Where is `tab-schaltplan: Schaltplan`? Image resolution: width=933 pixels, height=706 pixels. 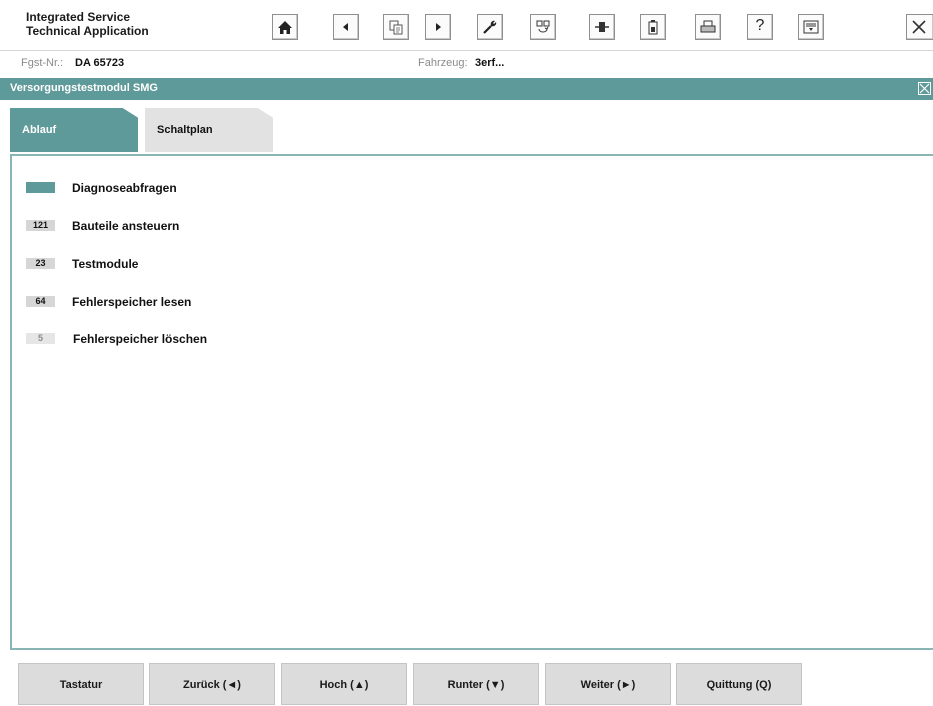
tab-schaltplan: Schaltplan is located at coordinates (209, 130).